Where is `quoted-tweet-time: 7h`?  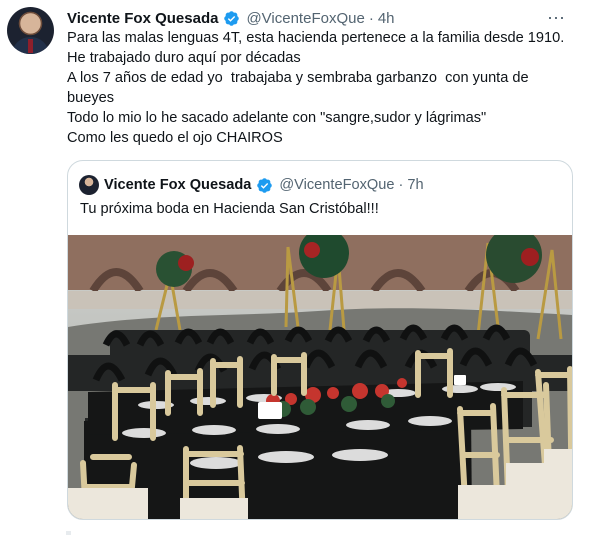 quoted-tweet-time: 7h is located at coordinates (415, 185).